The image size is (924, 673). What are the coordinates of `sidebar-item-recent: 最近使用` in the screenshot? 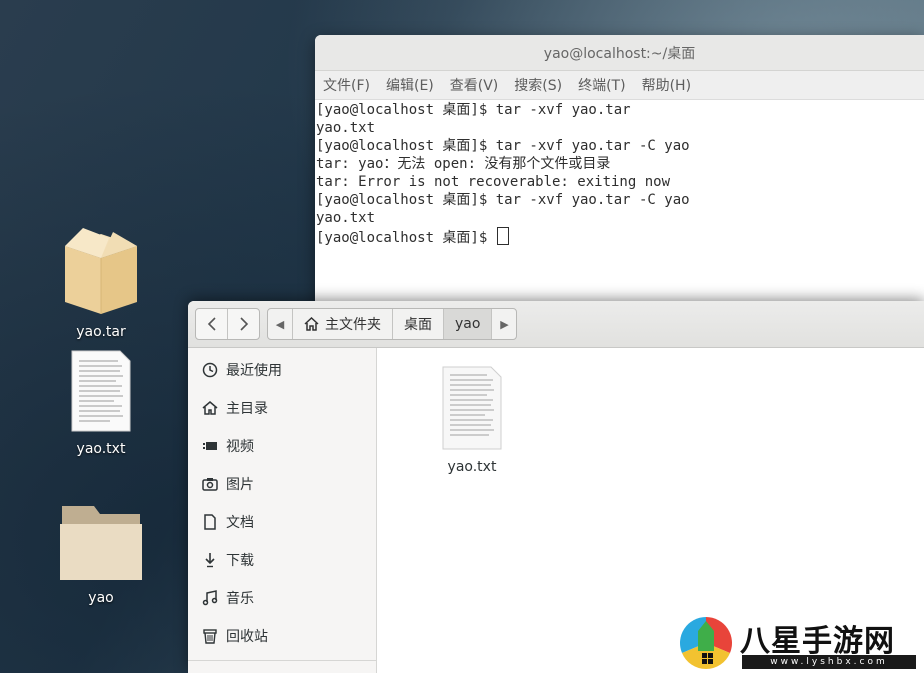 It's located at (282, 370).